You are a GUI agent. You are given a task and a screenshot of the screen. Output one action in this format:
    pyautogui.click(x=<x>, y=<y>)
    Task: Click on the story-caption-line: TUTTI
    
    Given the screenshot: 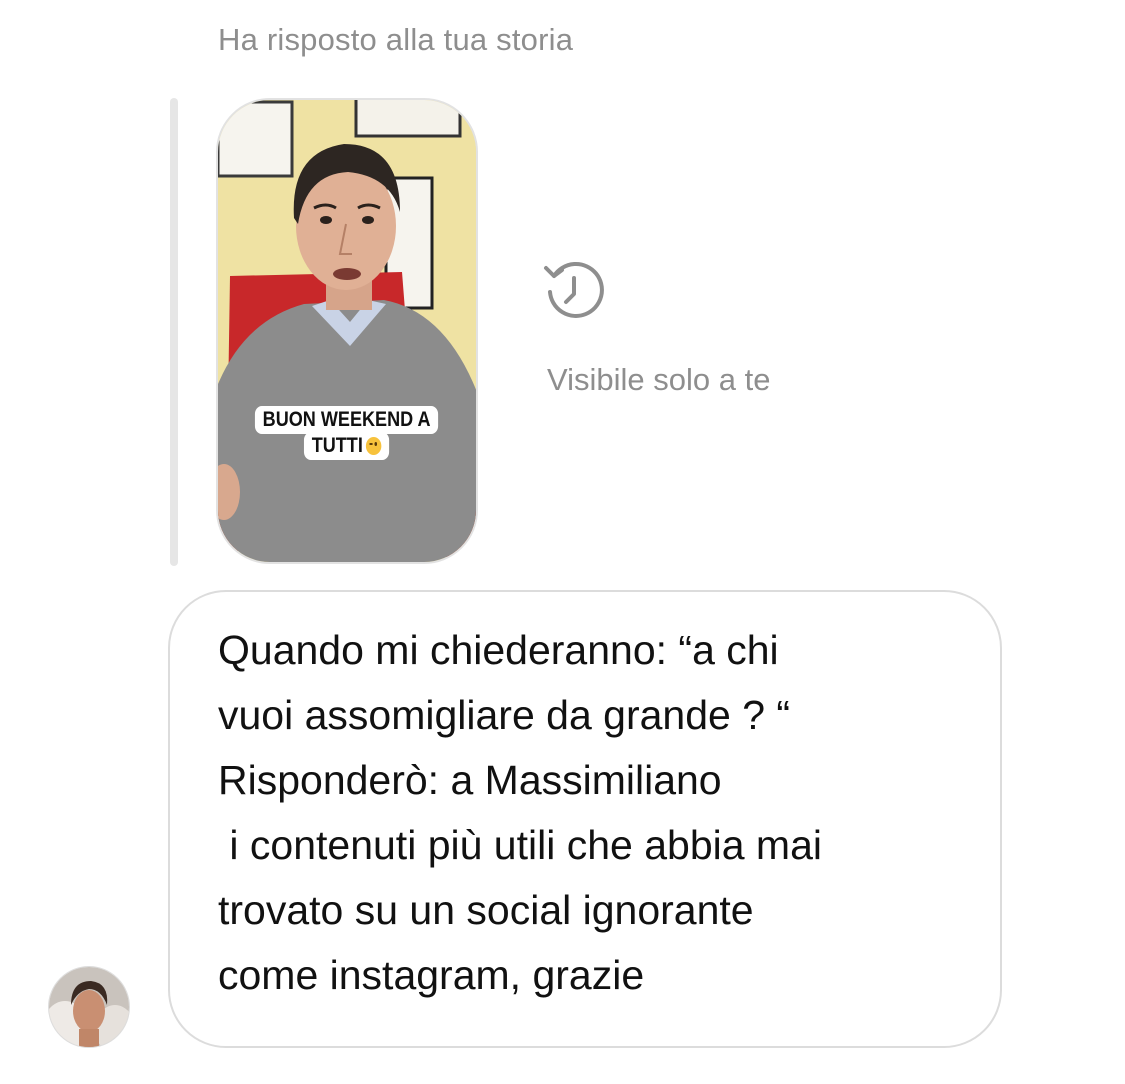 What is the action you would take?
    pyautogui.click(x=347, y=446)
    